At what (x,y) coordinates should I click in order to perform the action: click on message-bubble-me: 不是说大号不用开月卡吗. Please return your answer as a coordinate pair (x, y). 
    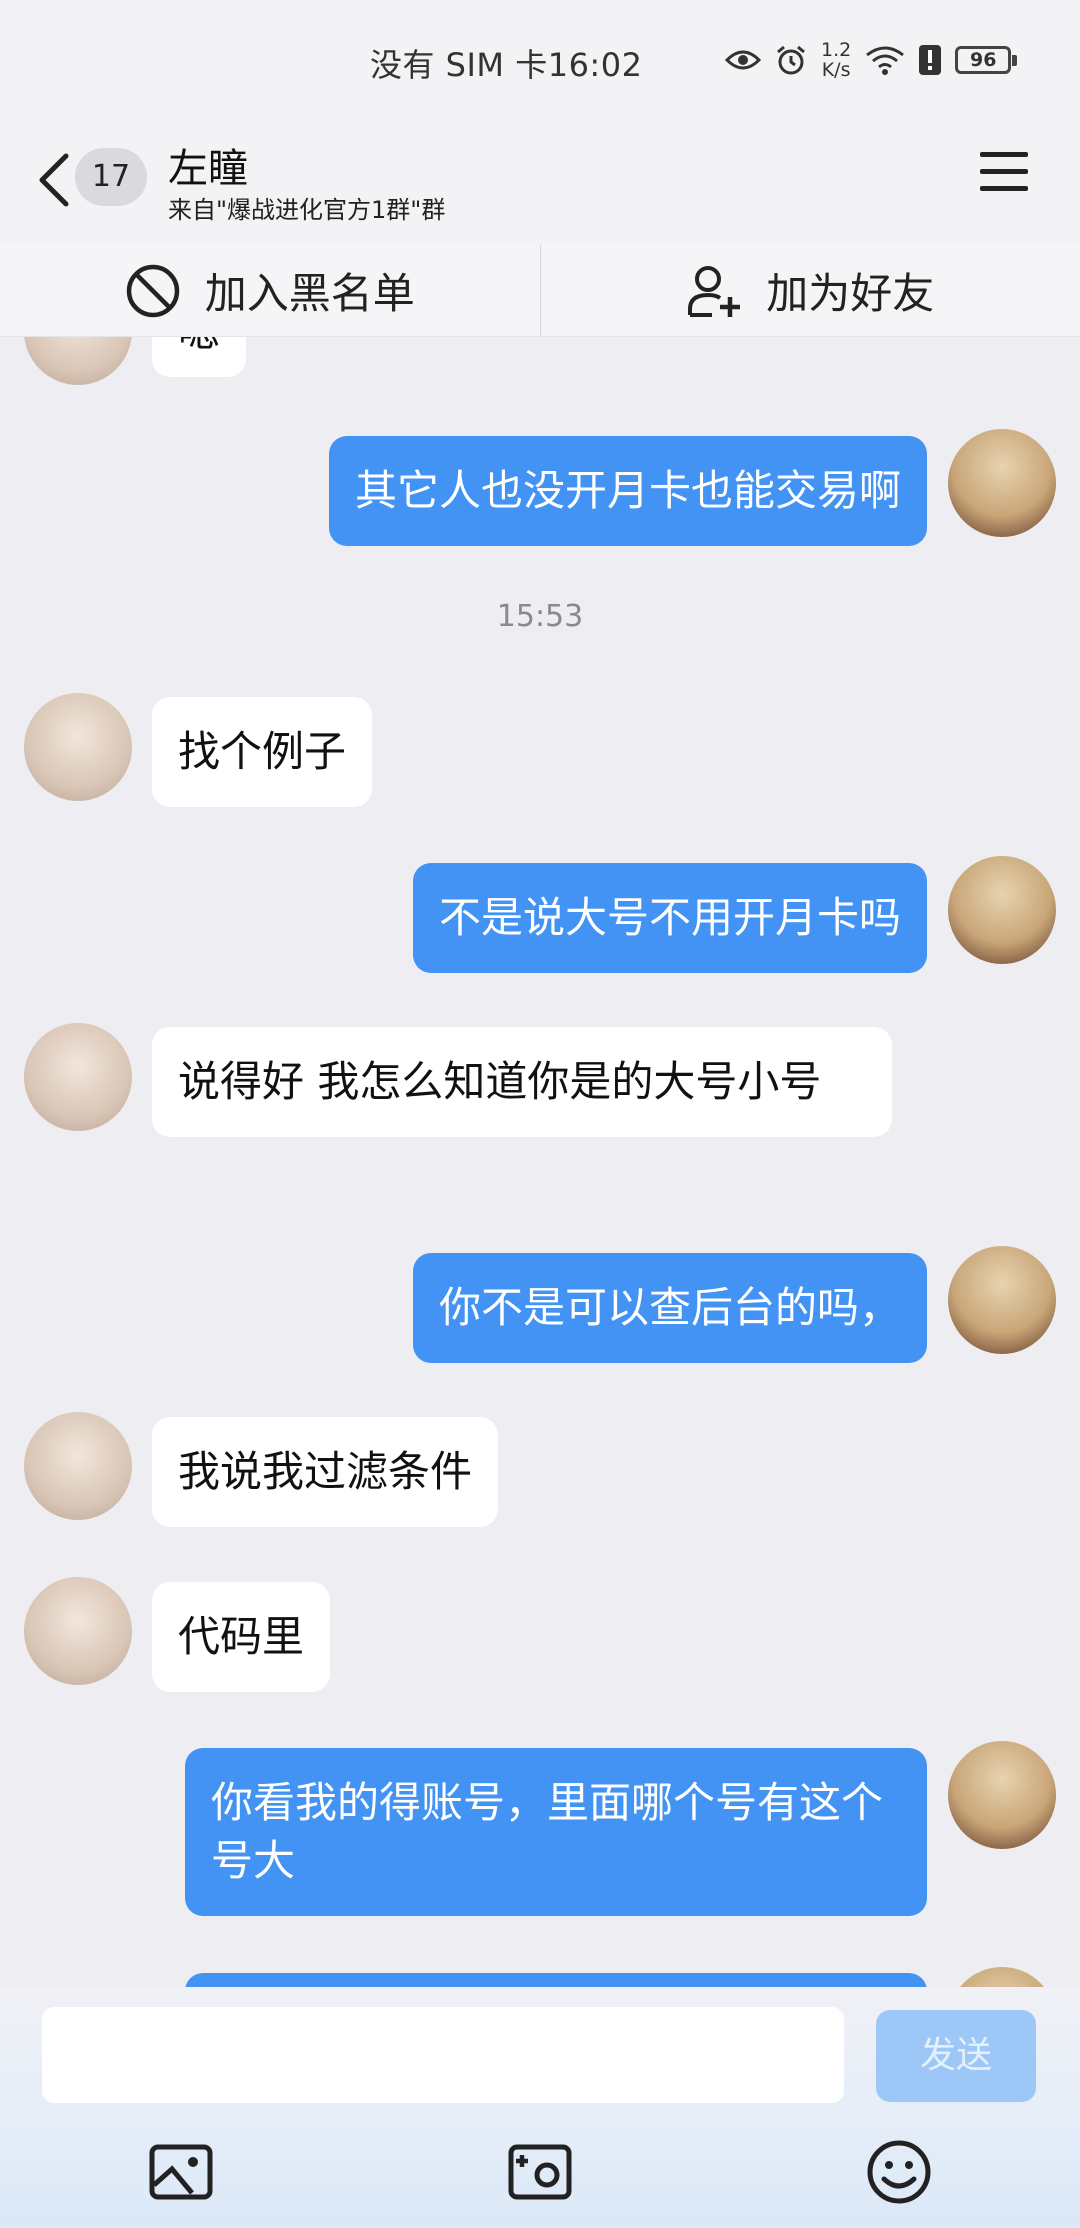
    Looking at the image, I should click on (669, 918).